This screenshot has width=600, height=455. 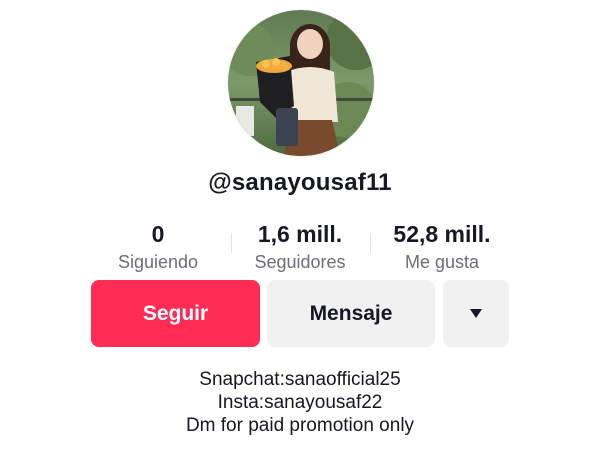 I want to click on message-button: Mensaje, so click(x=351, y=313).